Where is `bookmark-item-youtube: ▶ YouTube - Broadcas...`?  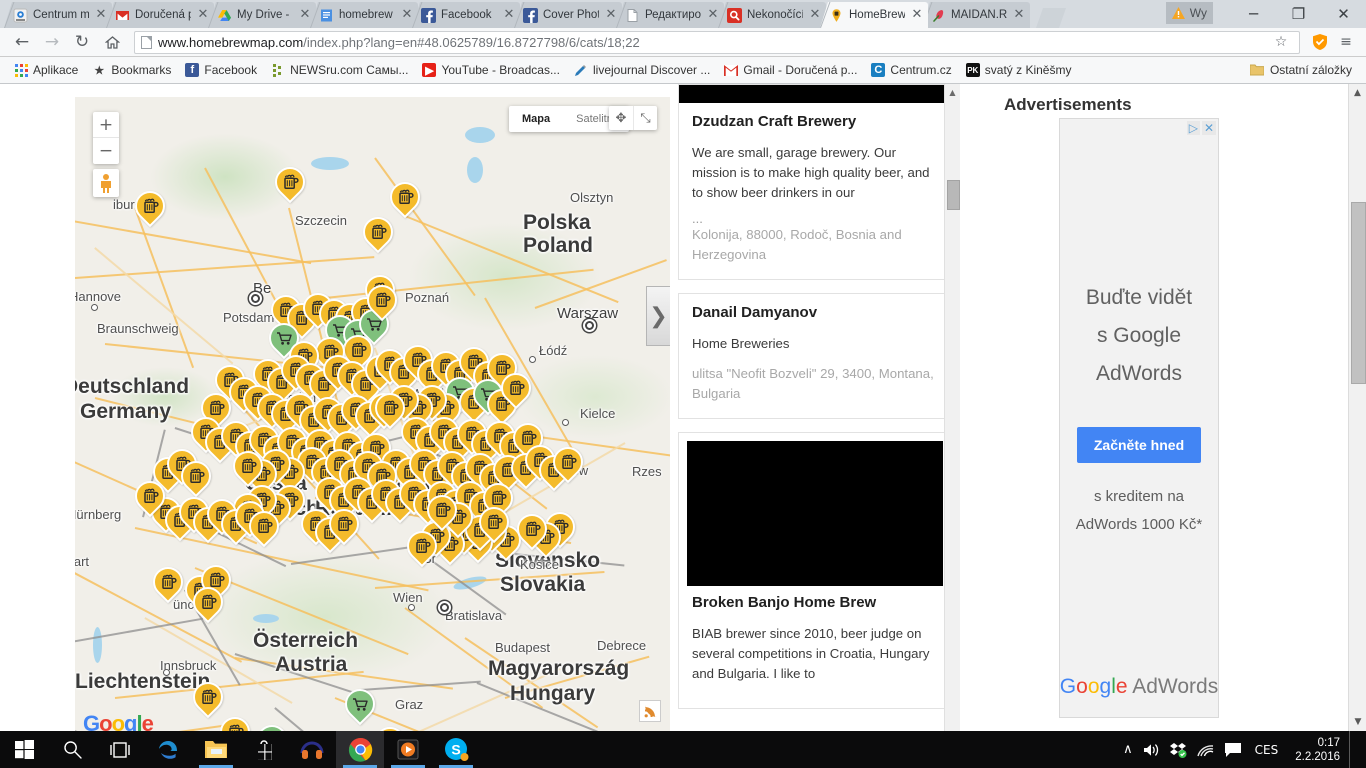 bookmark-item-youtube: ▶ YouTube - Broadcas... is located at coordinates (491, 70).